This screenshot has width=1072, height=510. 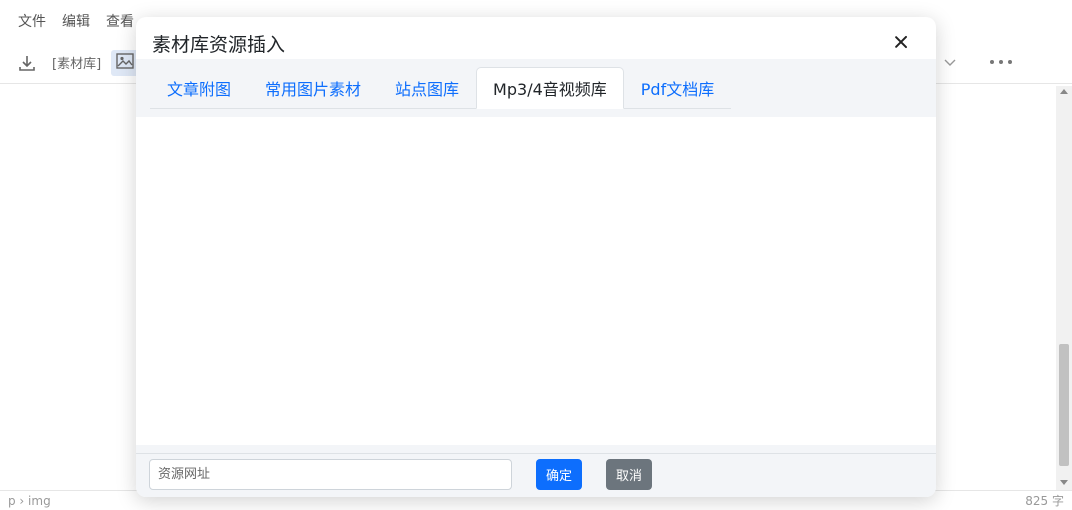 What do you see at coordinates (536, 449) in the screenshot?
I see `body-divider` at bounding box center [536, 449].